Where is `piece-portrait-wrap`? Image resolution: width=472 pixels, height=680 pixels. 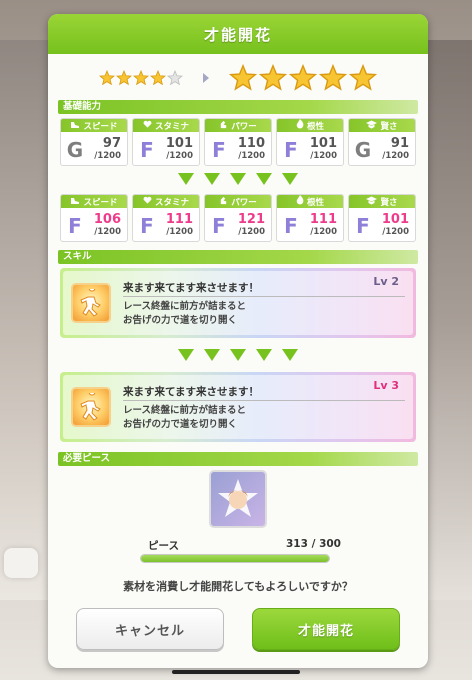
piece-portrait-wrap is located at coordinates (238, 499).